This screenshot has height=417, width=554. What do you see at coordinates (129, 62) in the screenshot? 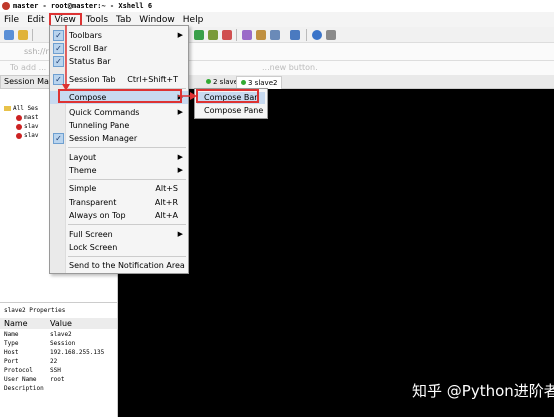
I see `annotation-arrows` at bounding box center [129, 62].